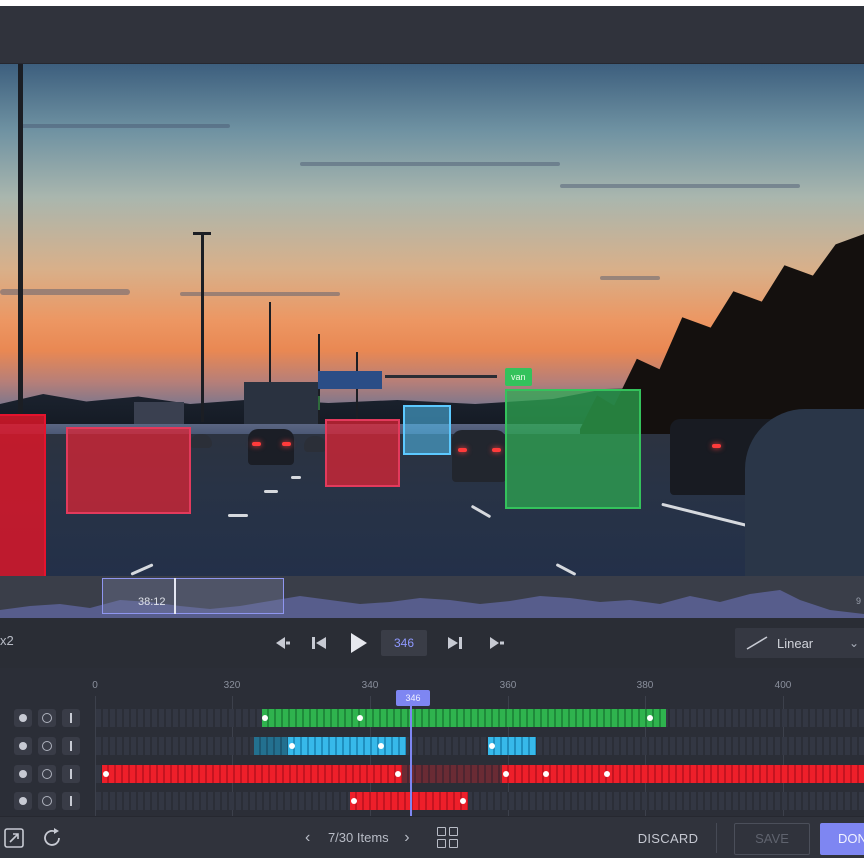  I want to click on track-controls, so click(47, 718).